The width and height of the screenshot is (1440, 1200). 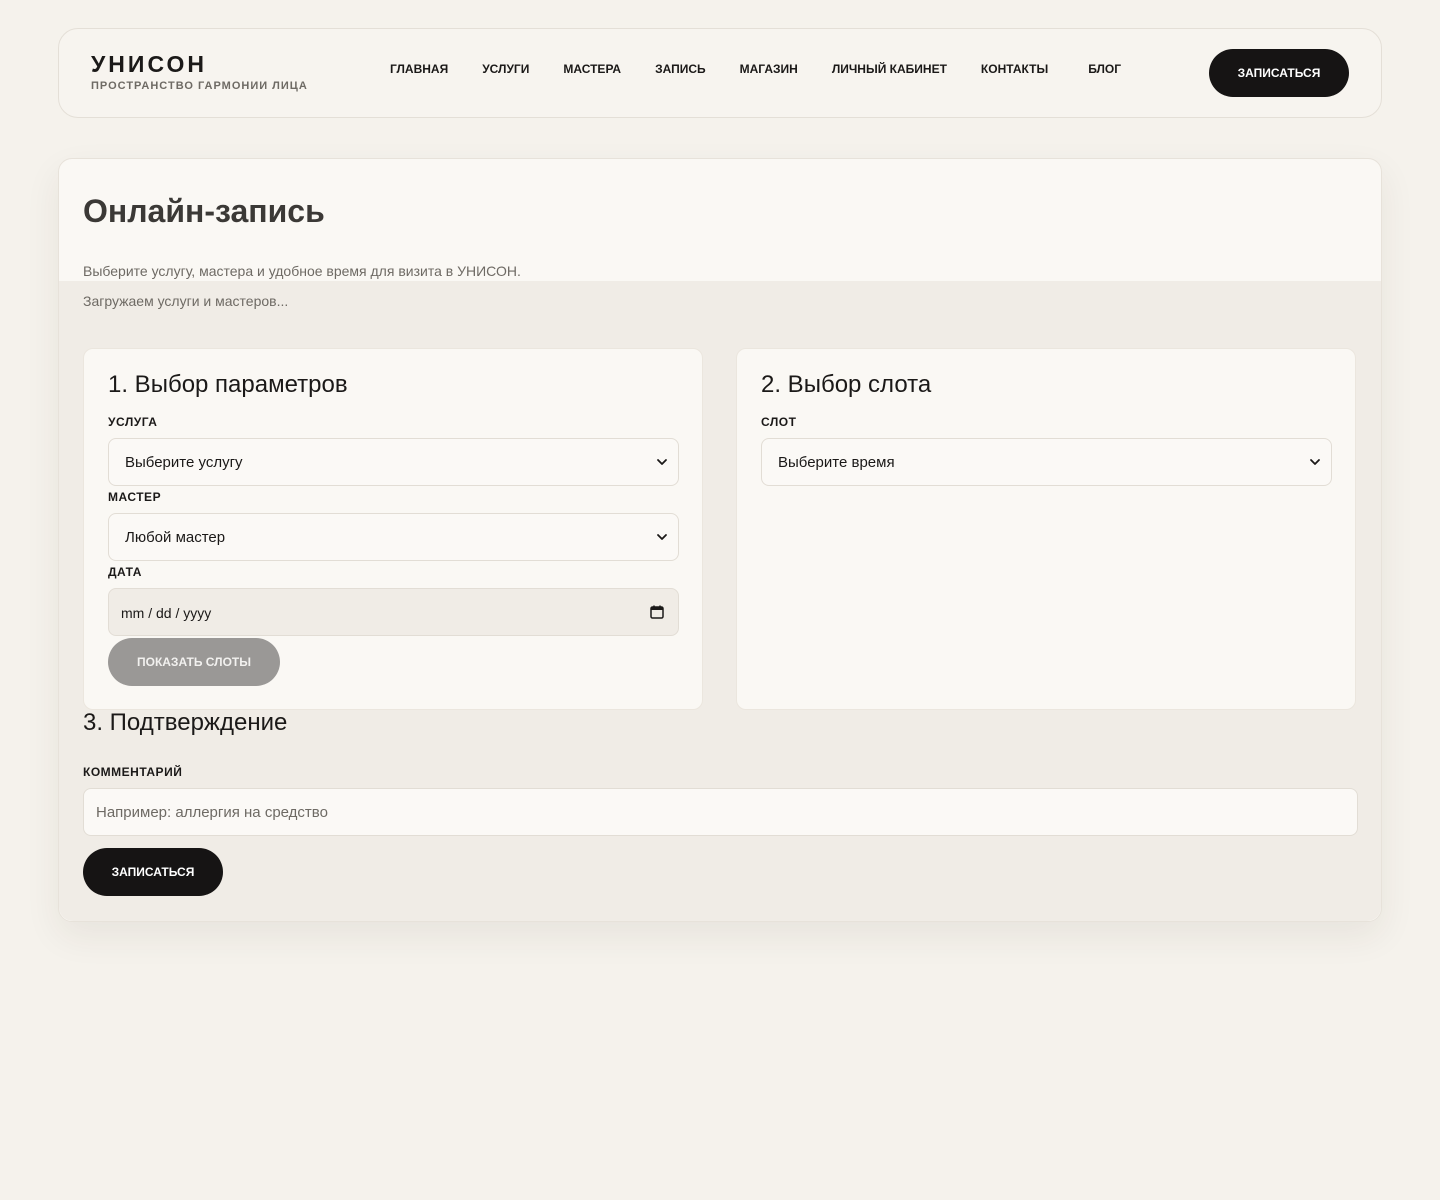 What do you see at coordinates (199, 86) in the screenshot?
I see `brand-subtitle: ПРОСТРАНСТВО ГАРМОНИИ ЛИЦА` at bounding box center [199, 86].